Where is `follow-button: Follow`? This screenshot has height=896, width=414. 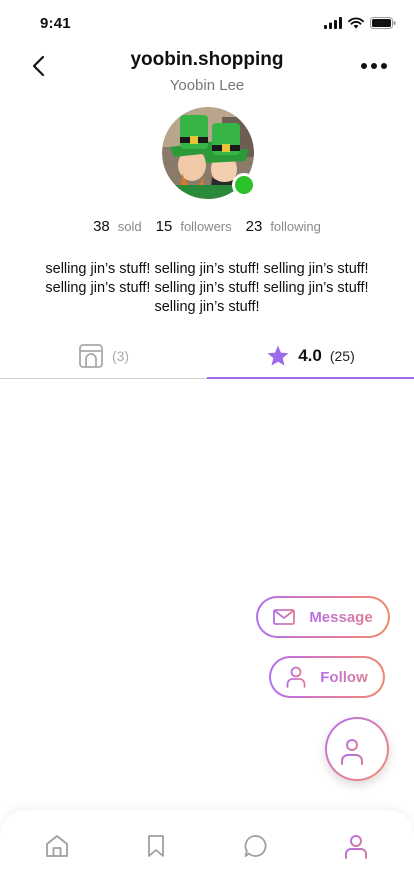 follow-button: Follow is located at coordinates (327, 677).